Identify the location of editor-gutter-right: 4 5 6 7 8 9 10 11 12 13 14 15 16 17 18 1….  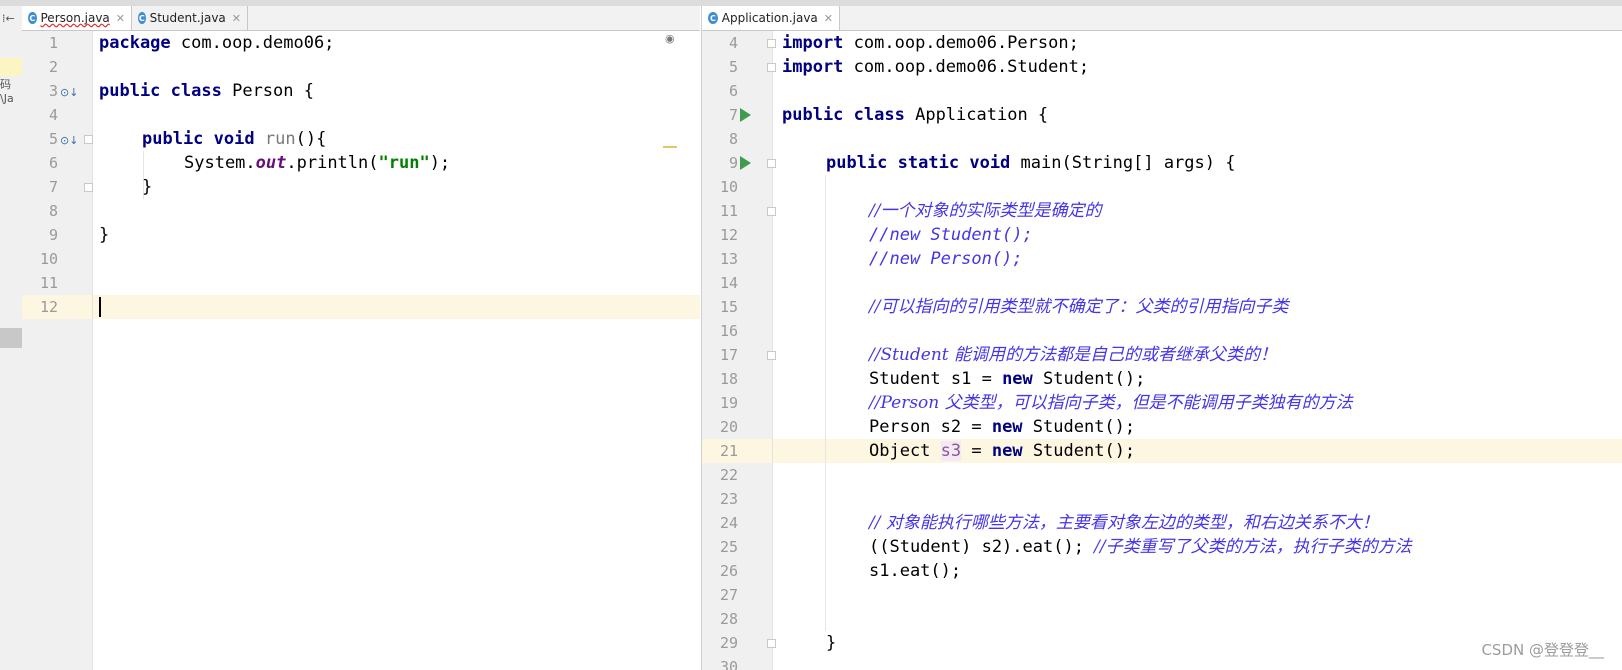
(739, 350).